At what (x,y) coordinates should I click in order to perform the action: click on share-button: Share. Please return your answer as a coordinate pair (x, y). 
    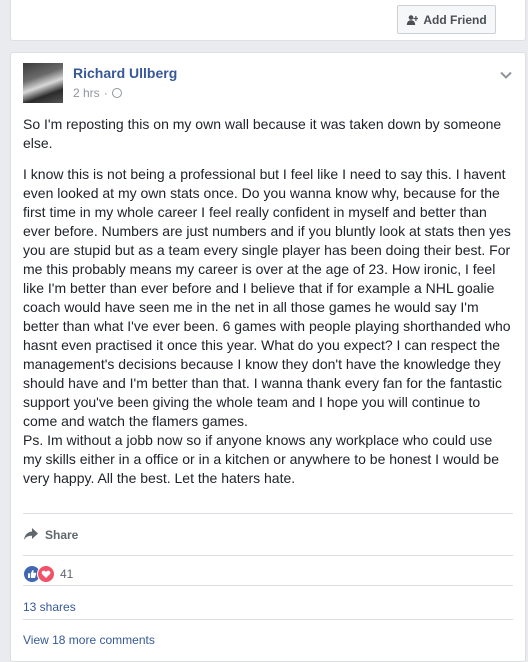
    Looking at the image, I should click on (50, 535).